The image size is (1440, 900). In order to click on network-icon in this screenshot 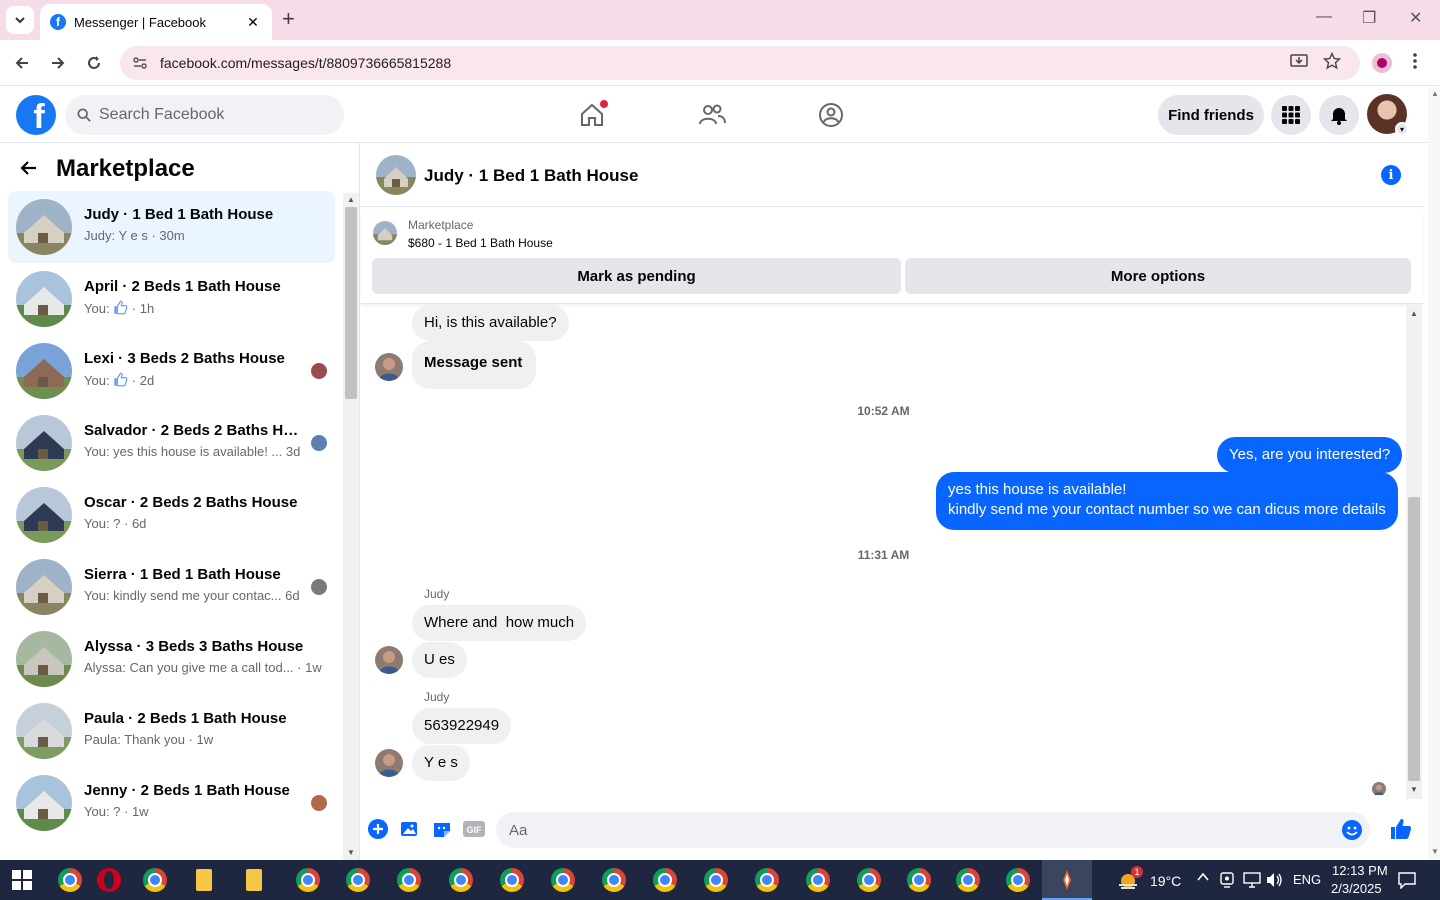, I will do `click(1252, 881)`.